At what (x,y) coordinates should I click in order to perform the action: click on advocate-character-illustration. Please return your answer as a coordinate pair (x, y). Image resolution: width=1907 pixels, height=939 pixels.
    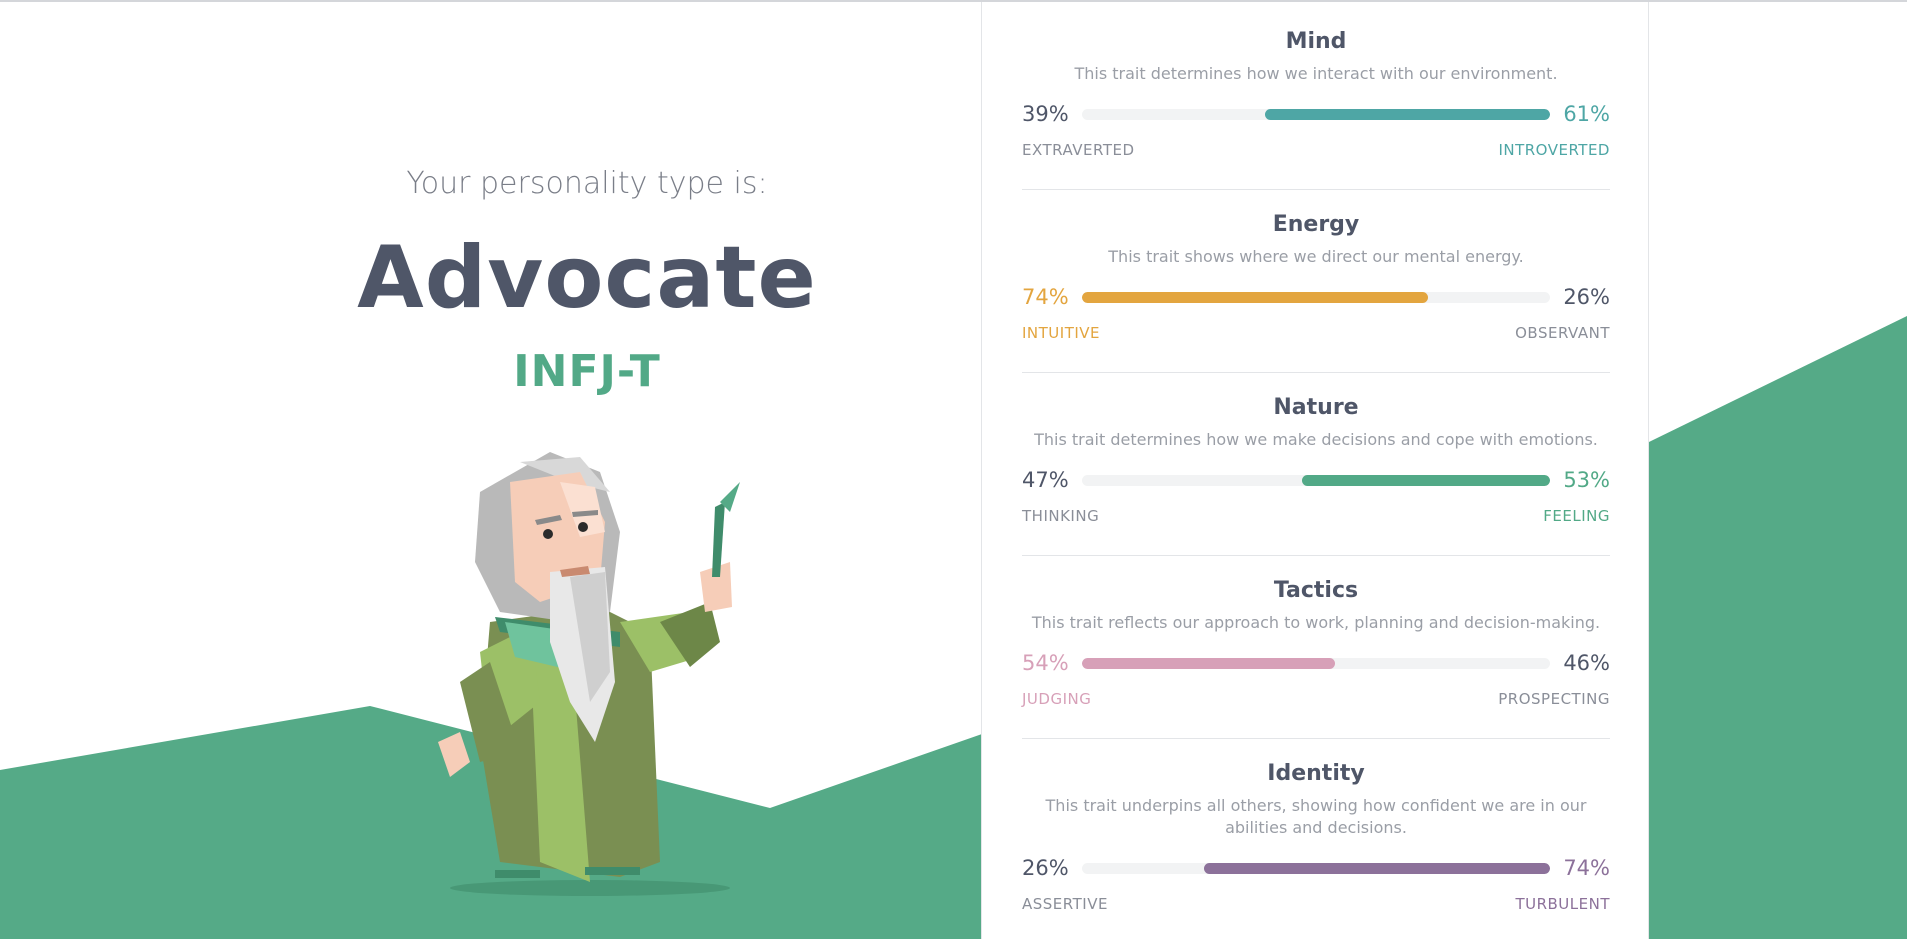
    Looking at the image, I should click on (589, 674).